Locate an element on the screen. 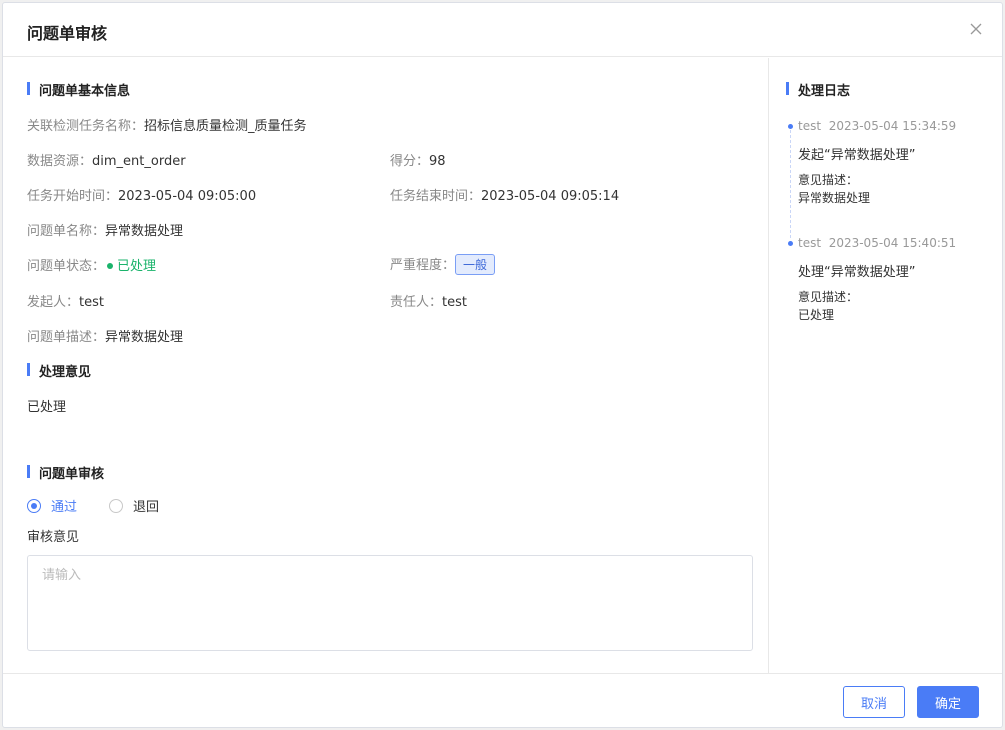 Image resolution: width=1005 pixels, height=730 pixels. status-dot-icon is located at coordinates (110, 266).